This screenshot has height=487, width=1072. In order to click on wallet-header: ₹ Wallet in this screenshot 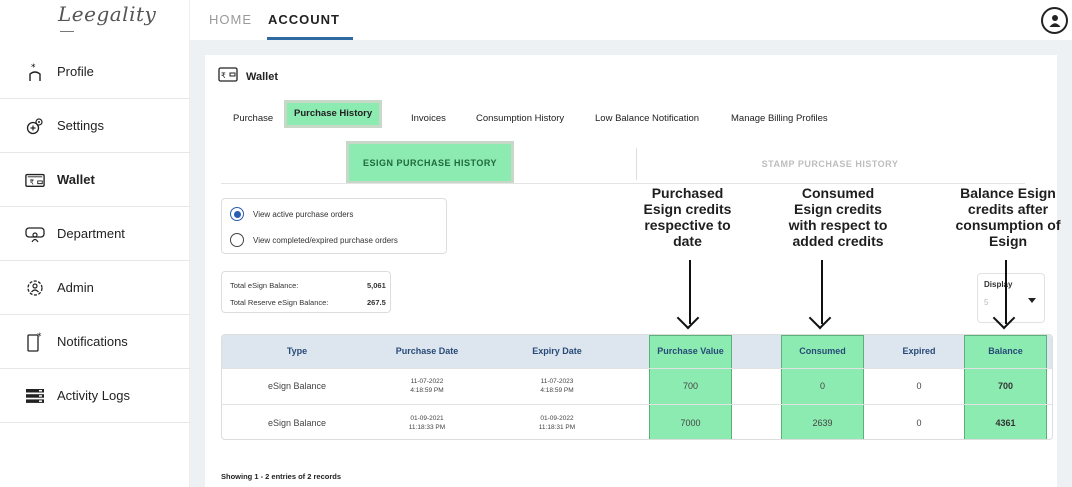, I will do `click(248, 77)`.